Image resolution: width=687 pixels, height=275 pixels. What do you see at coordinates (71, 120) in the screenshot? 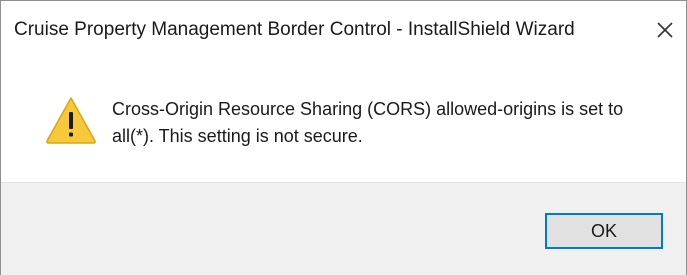
I see `warning-icon` at bounding box center [71, 120].